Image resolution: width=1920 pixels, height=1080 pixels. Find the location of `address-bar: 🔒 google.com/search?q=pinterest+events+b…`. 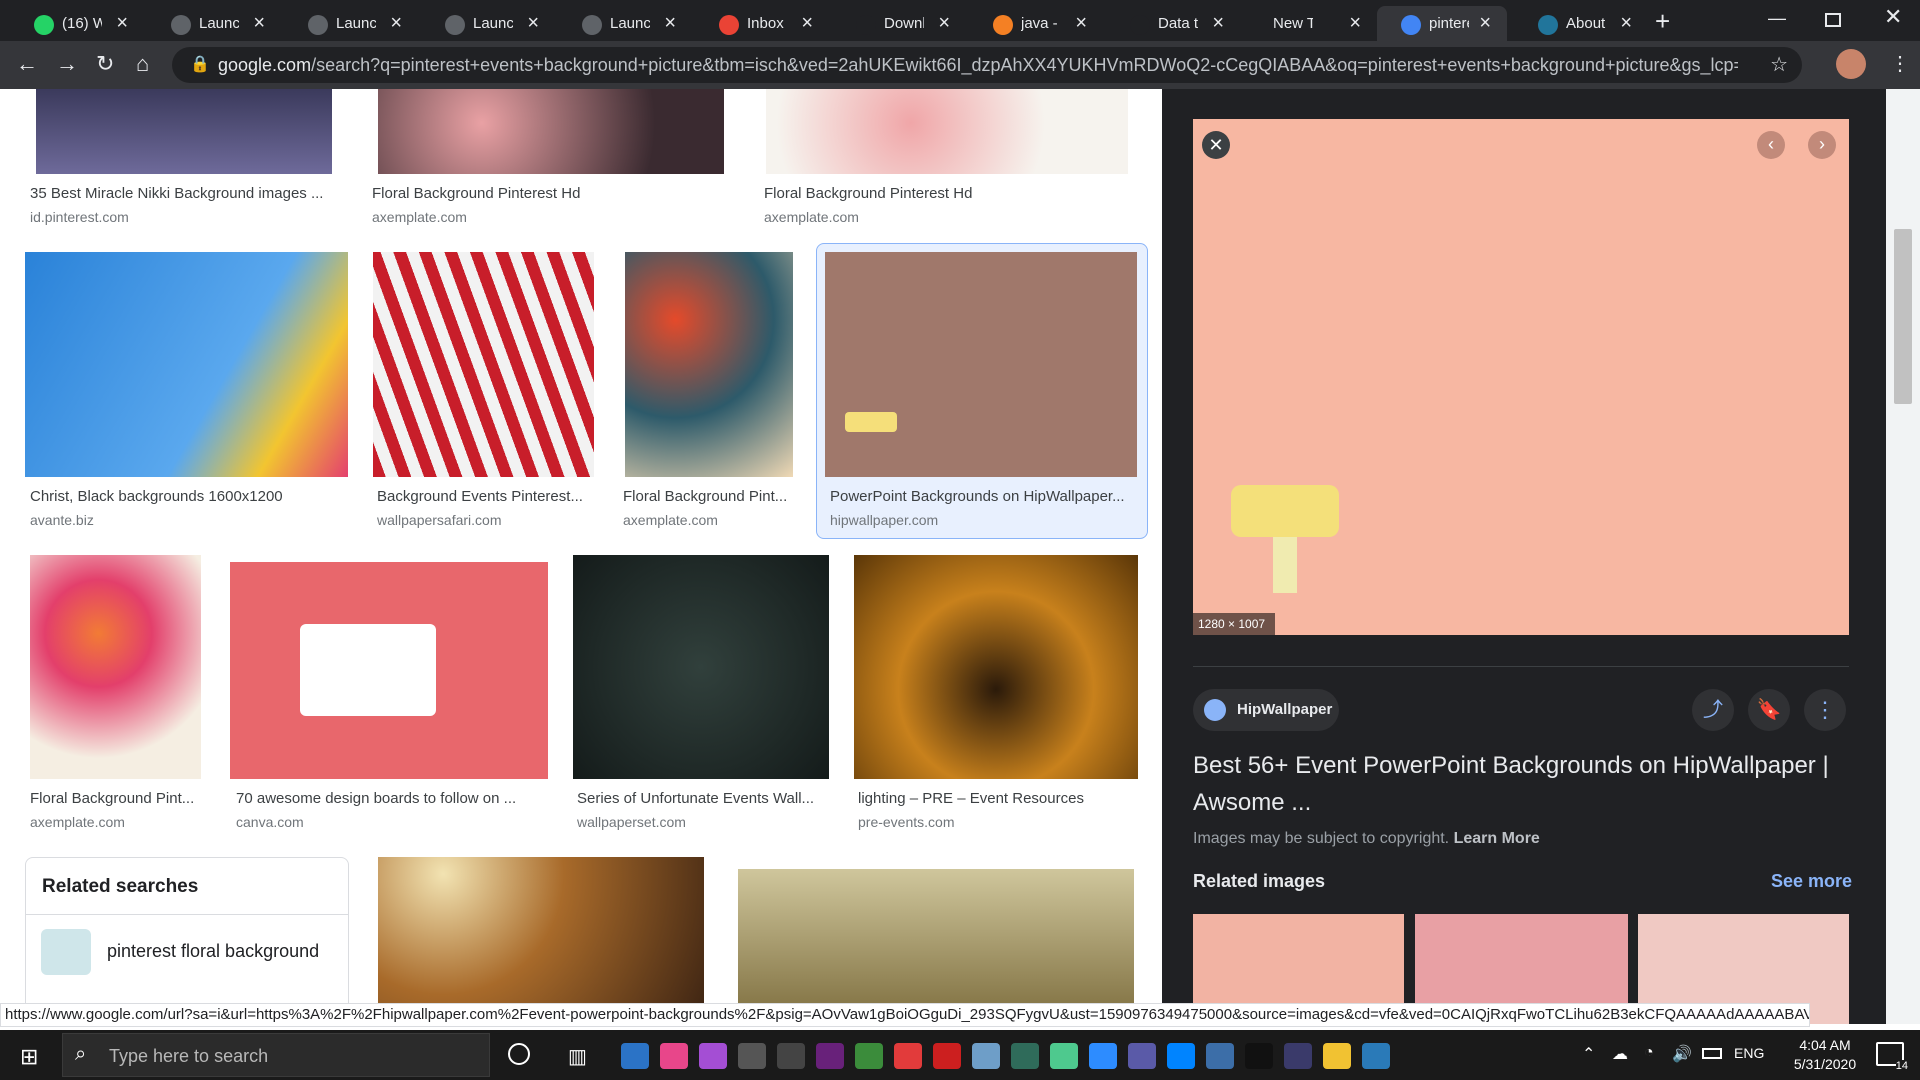

address-bar: 🔒 google.com/search?q=pinterest+events+b… is located at coordinates (987, 65).